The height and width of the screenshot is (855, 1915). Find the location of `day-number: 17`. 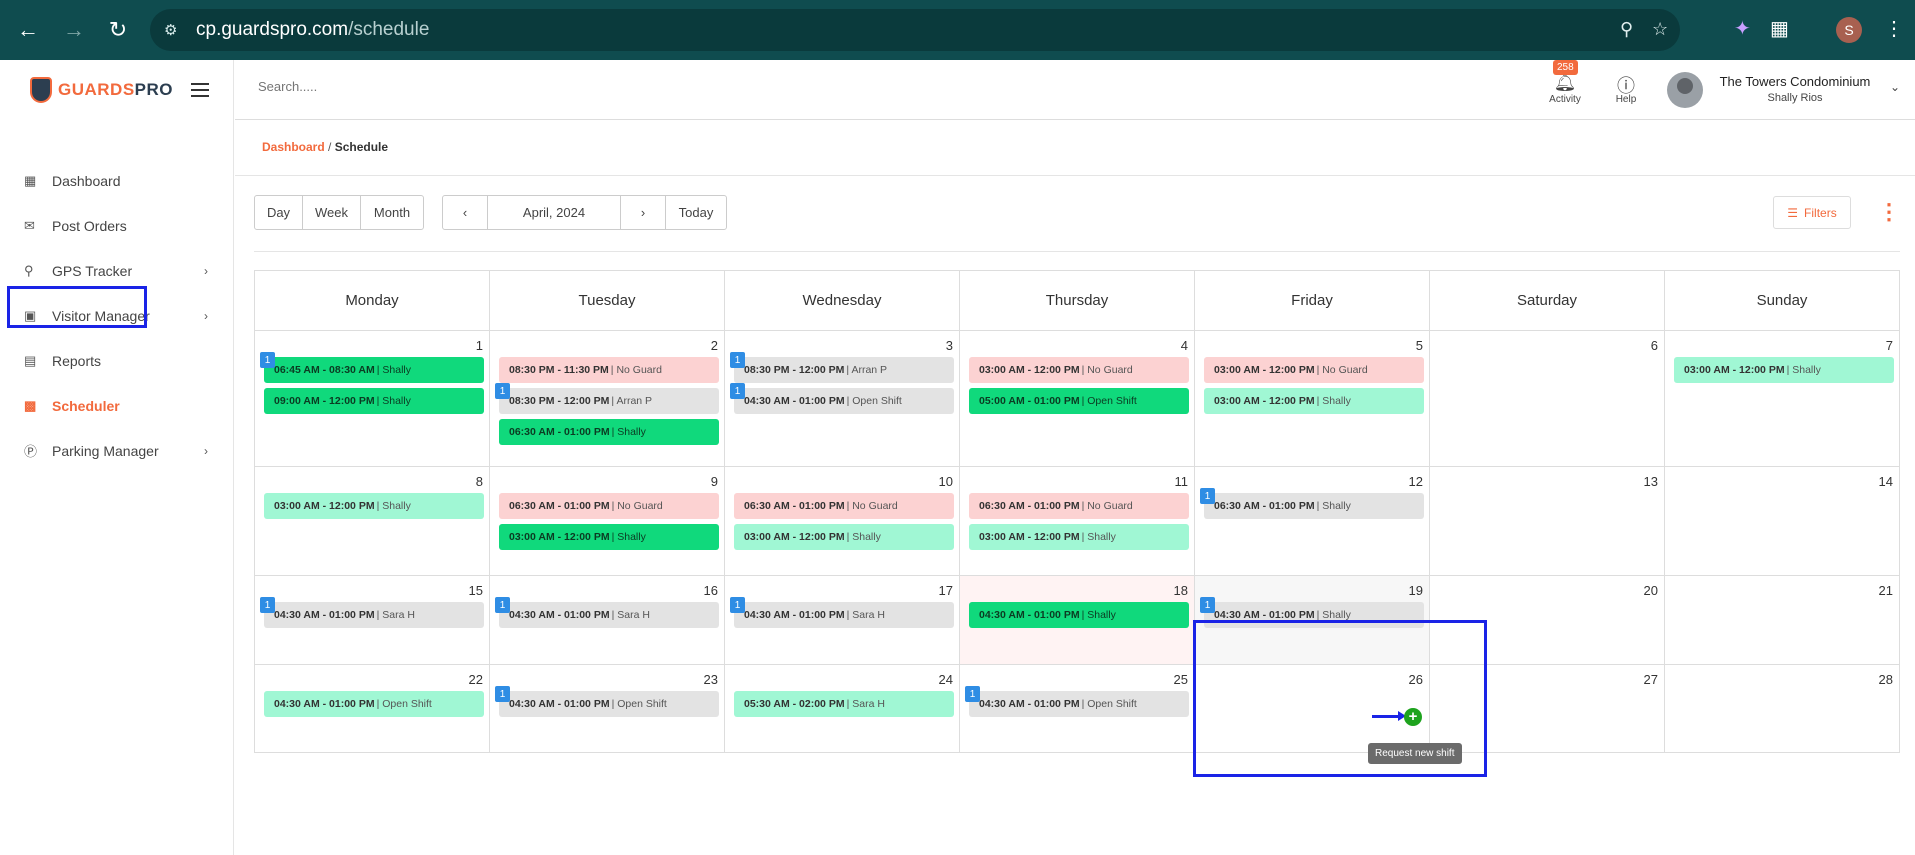

day-number: 17 is located at coordinates (945, 590).